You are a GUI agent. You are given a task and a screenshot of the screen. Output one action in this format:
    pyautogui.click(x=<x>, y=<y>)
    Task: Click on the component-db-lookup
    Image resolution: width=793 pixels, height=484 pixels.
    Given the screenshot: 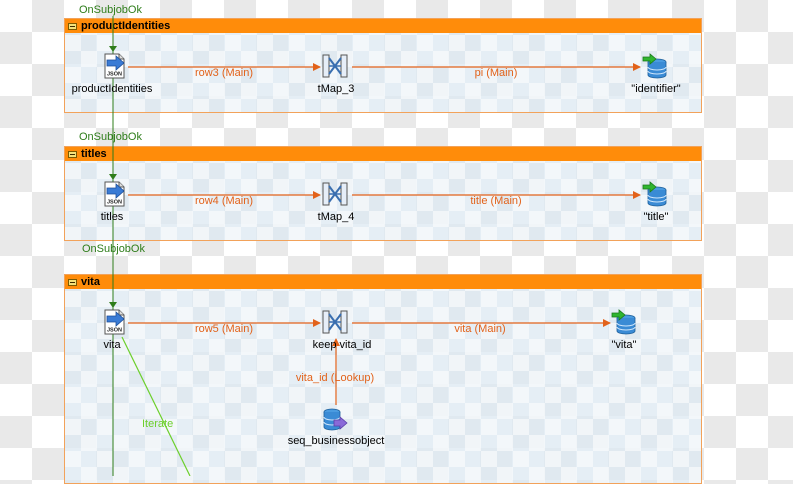 What is the action you would take?
    pyautogui.click(x=335, y=419)
    